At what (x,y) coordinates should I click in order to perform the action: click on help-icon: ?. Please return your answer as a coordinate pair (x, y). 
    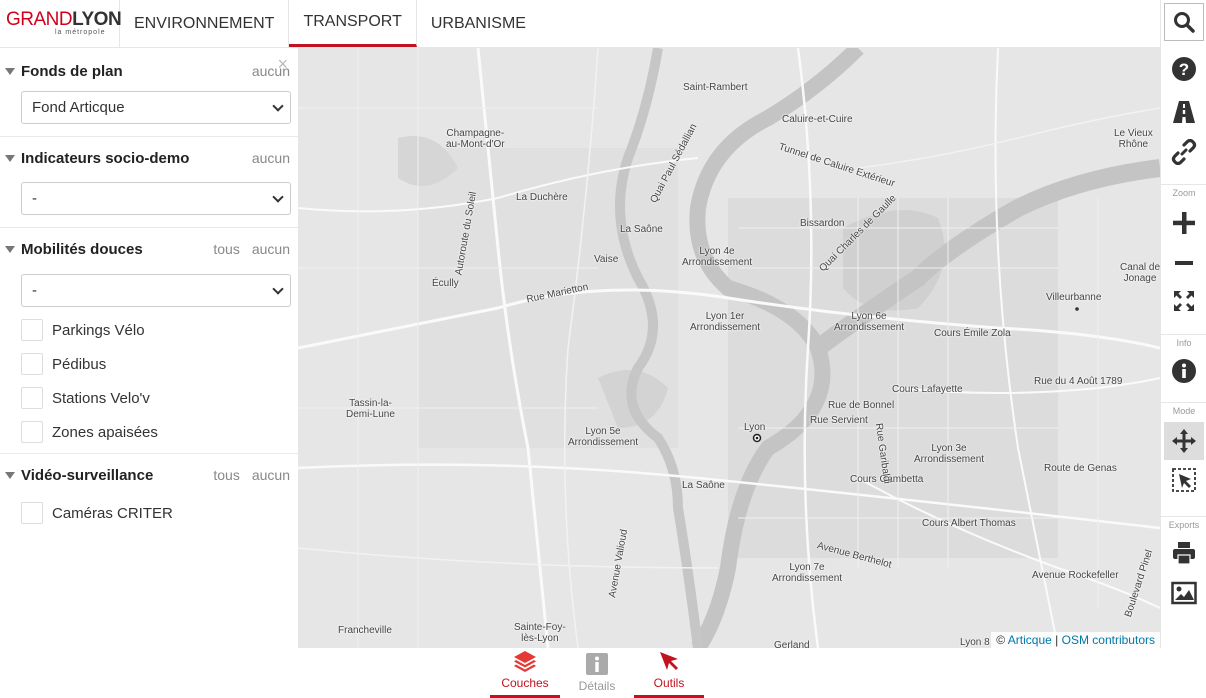
    Looking at the image, I should click on (1184, 69).